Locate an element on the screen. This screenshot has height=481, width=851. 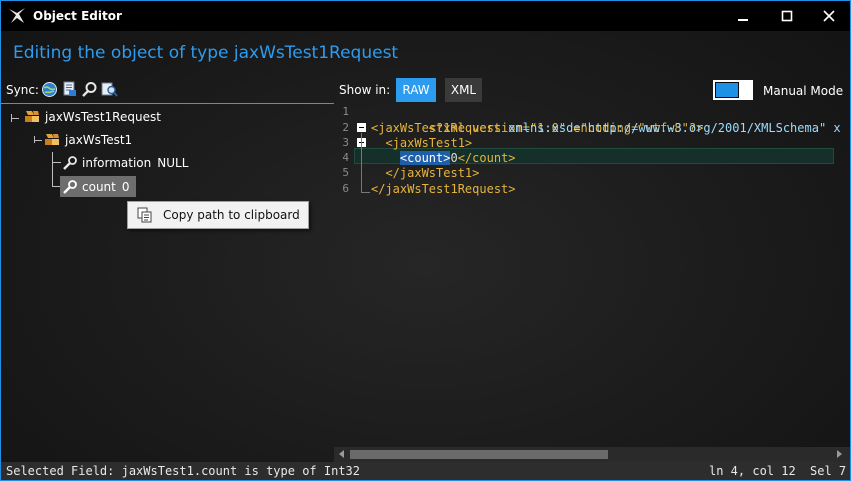
scroll-left-icon is located at coordinates (341, 454).